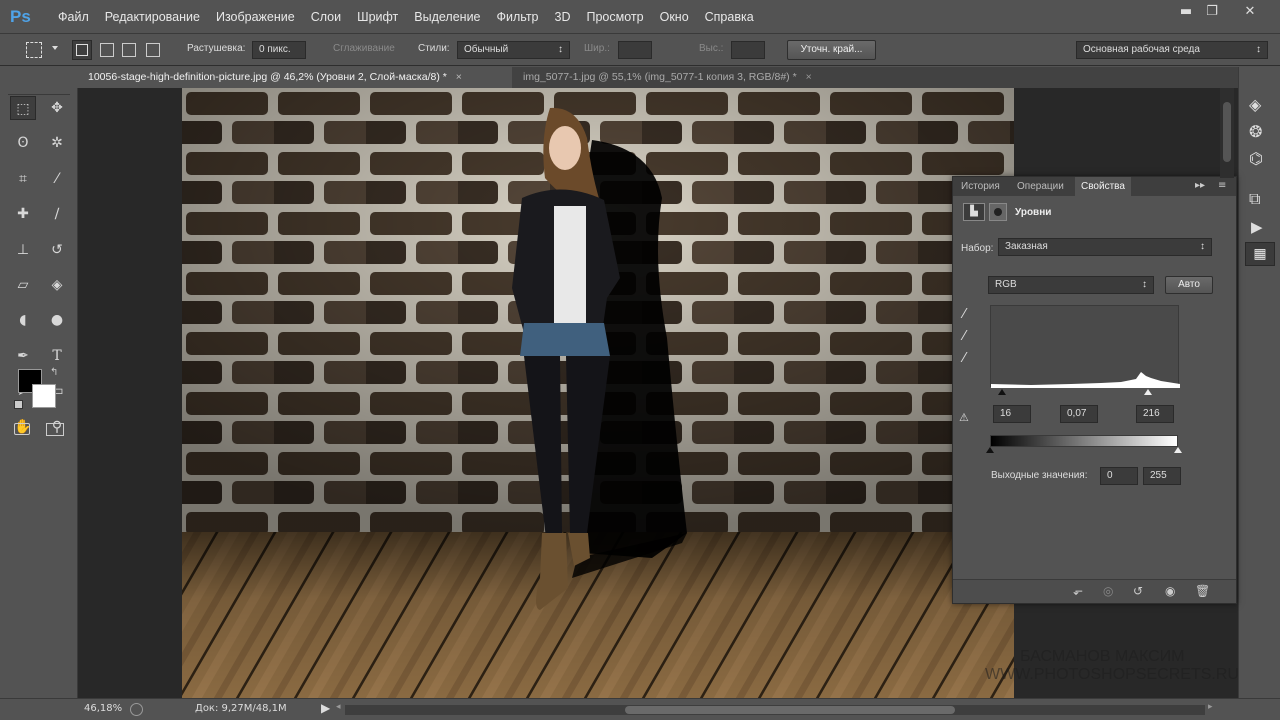 The width and height of the screenshot is (1280, 720). What do you see at coordinates (518, 17) in the screenshot?
I see `menu-filter: Фильтр` at bounding box center [518, 17].